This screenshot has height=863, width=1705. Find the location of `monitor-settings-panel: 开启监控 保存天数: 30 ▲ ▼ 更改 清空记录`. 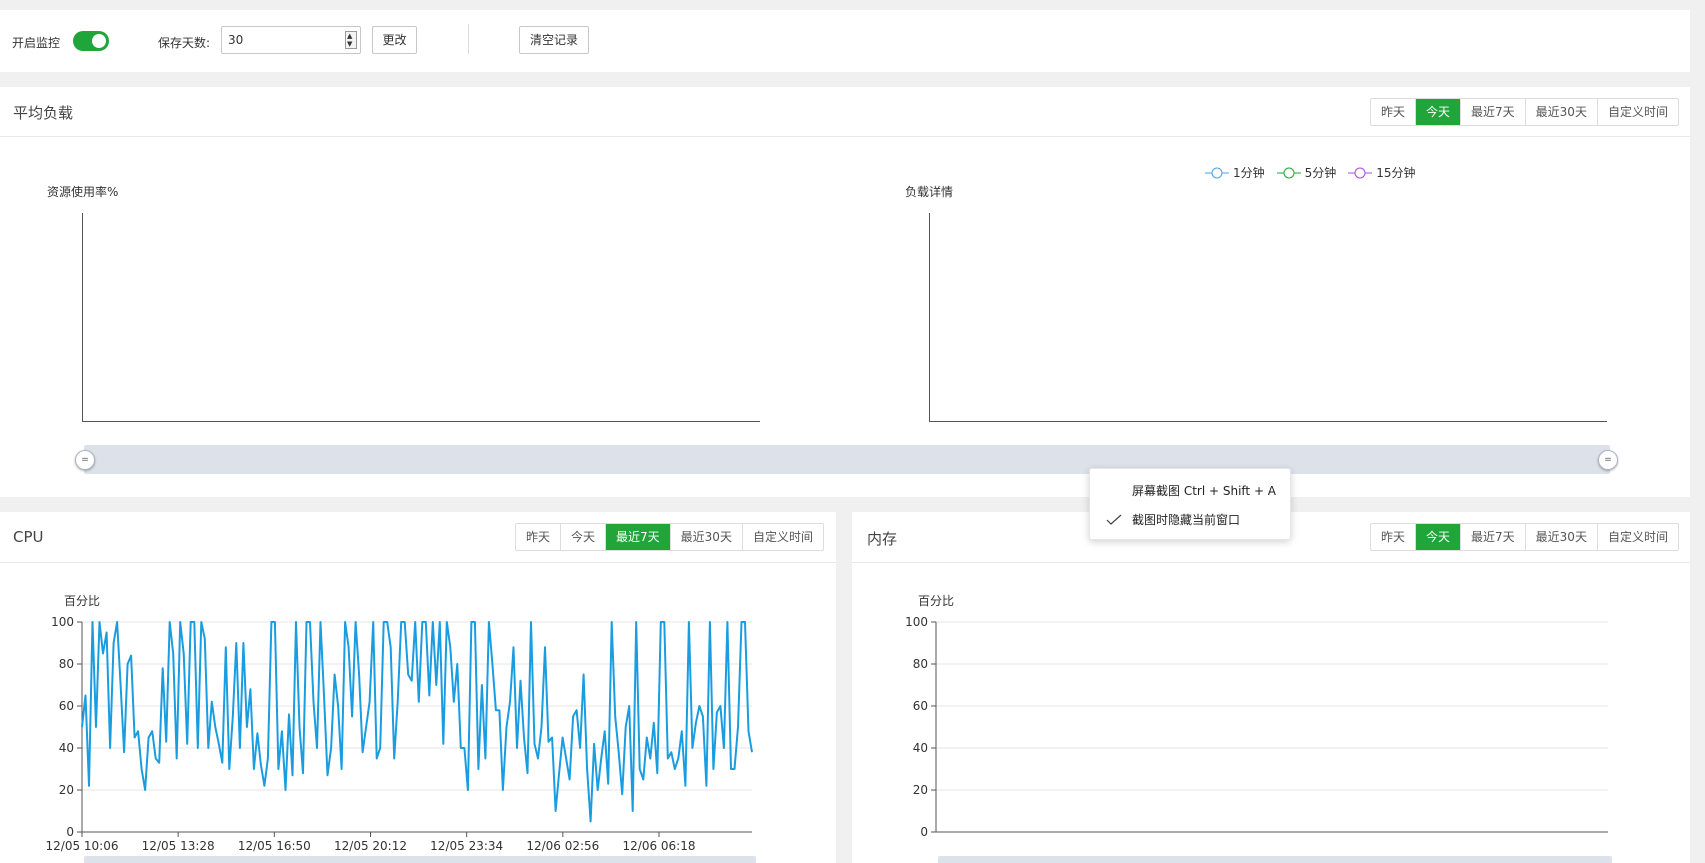

monitor-settings-panel: 开启监控 保存天数: 30 ▲ ▼ 更改 清空记录 is located at coordinates (845, 41).